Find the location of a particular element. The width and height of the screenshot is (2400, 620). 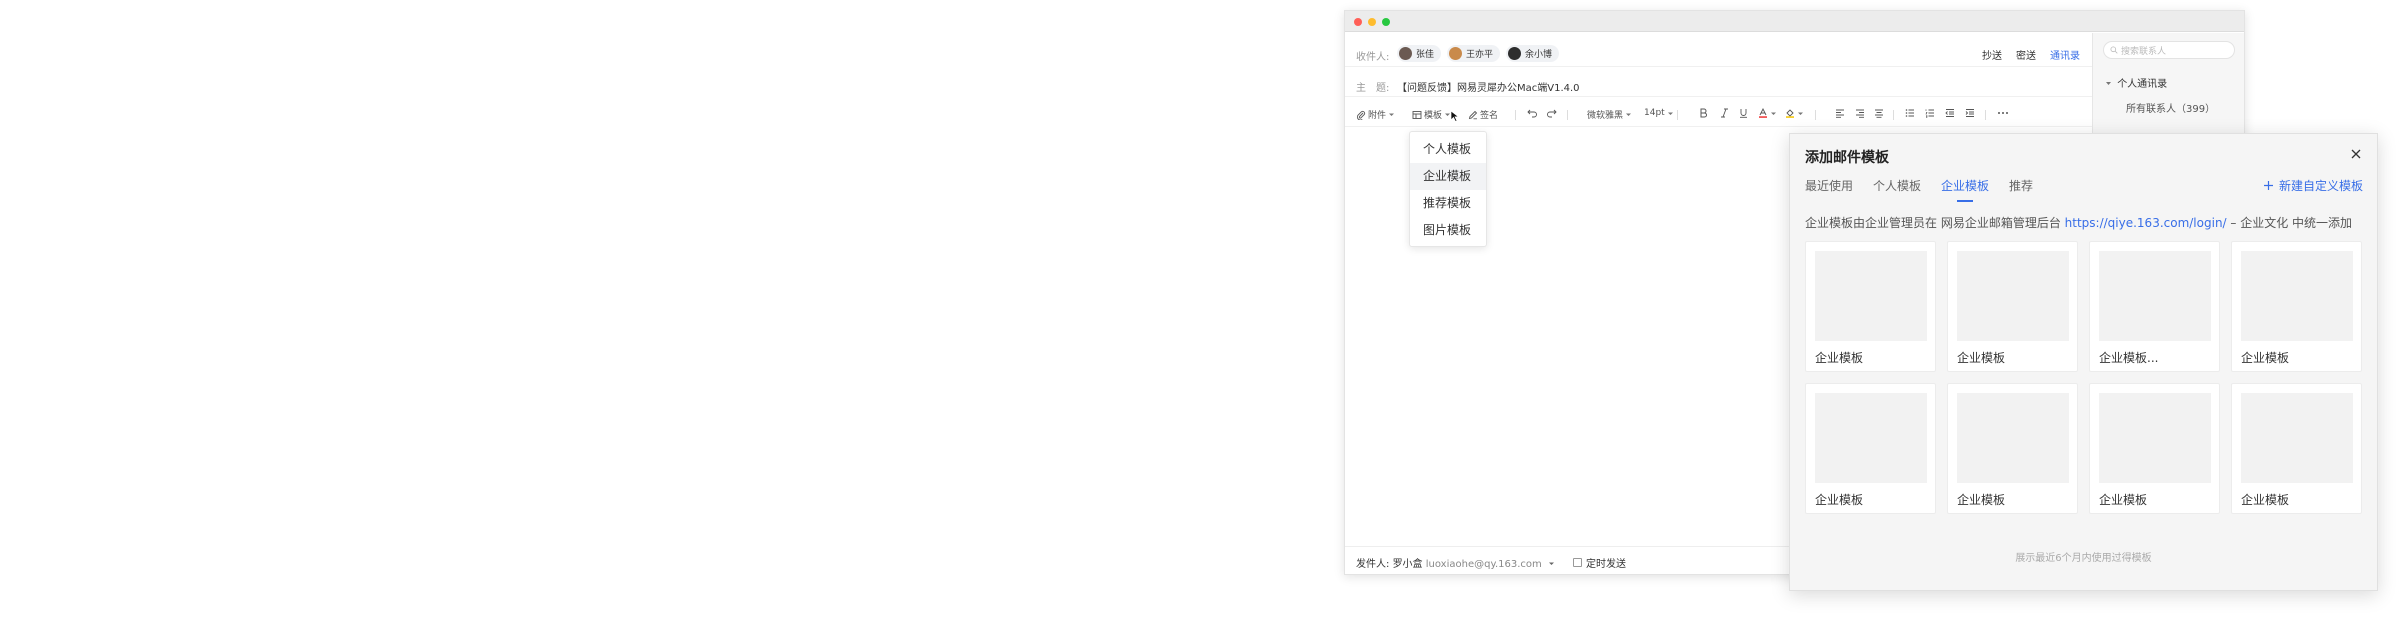

template-footnote: 展示最近6个月内使用过得模板 is located at coordinates (2083, 558).